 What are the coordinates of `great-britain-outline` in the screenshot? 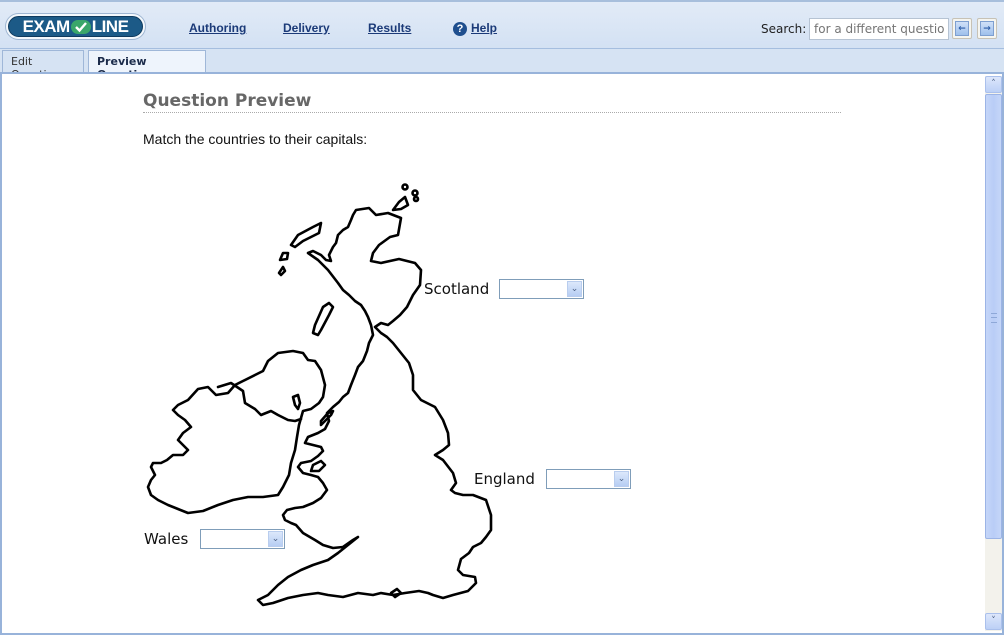 It's located at (374, 406).